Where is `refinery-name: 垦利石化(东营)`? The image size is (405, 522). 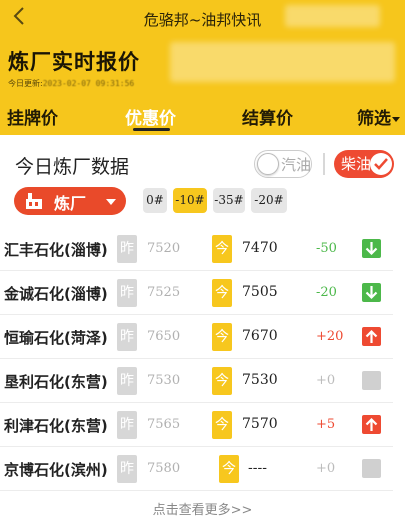 refinery-name: 垦利石化(东营) is located at coordinates (56, 382).